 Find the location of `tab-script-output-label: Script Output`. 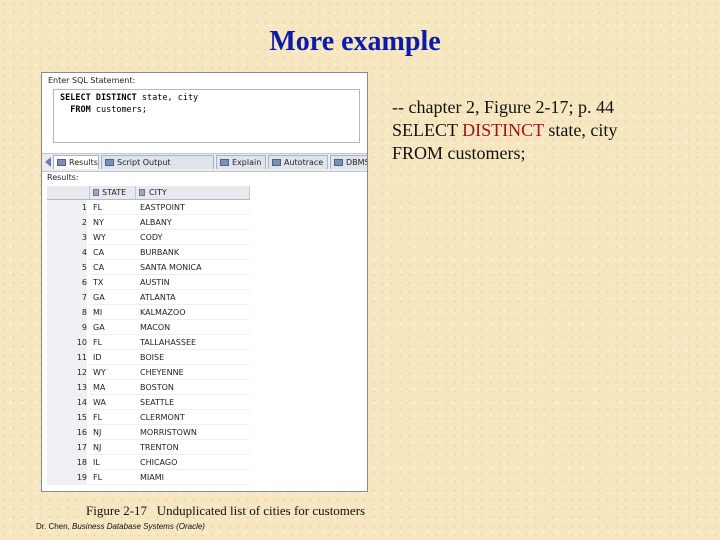

tab-script-output-label: Script Output is located at coordinates (144, 162).